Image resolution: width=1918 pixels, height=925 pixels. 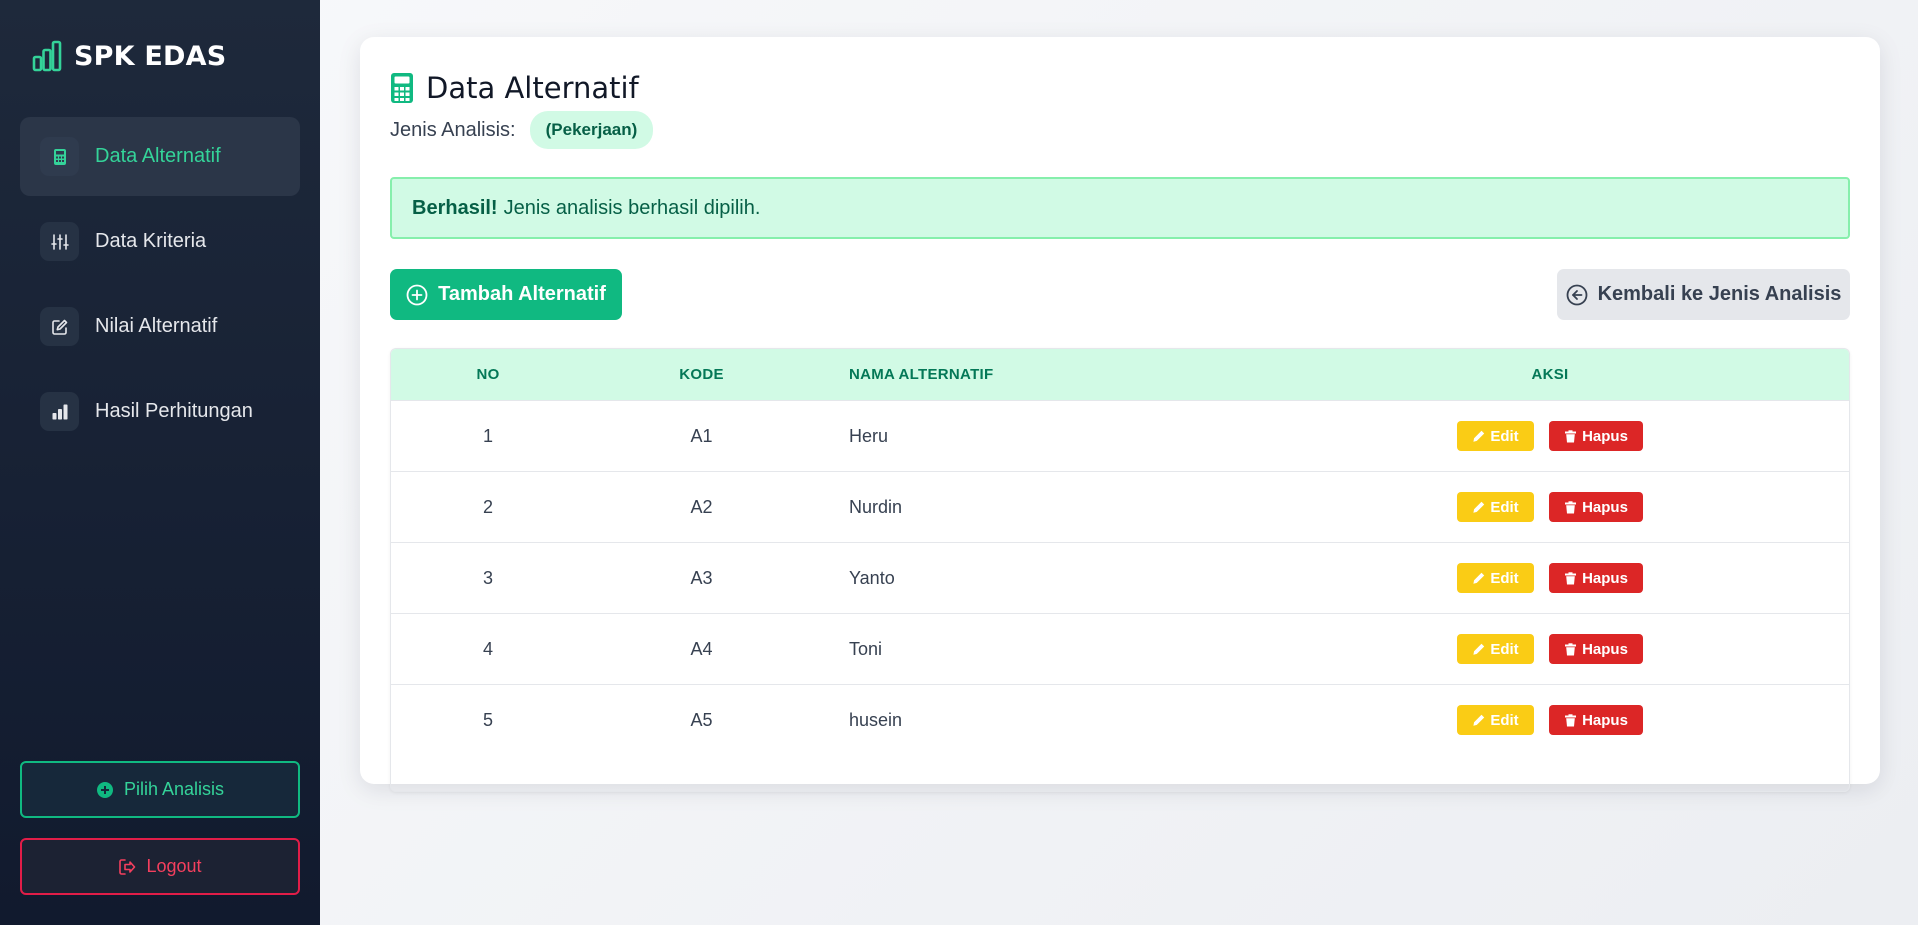 What do you see at coordinates (174, 411) in the screenshot?
I see `sidebar-item-label: Hasil Perhitungan` at bounding box center [174, 411].